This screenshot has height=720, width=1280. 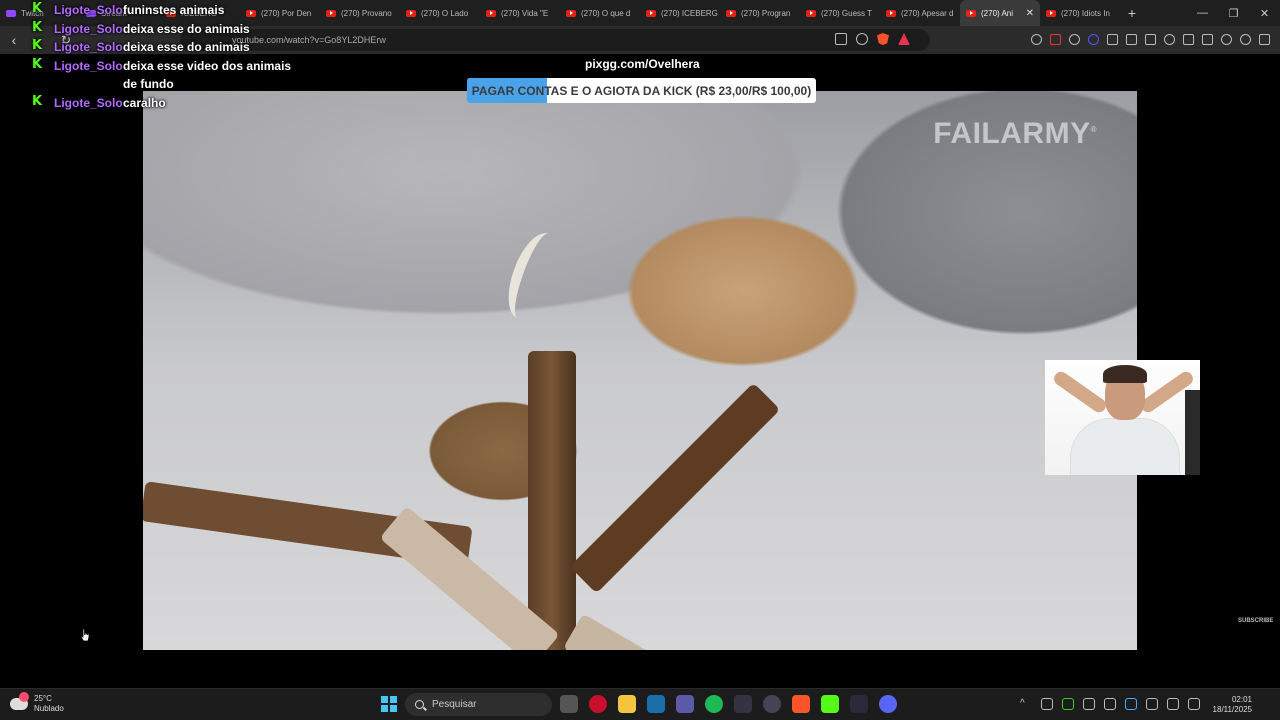 I want to click on kick-icon, so click(x=830, y=704).